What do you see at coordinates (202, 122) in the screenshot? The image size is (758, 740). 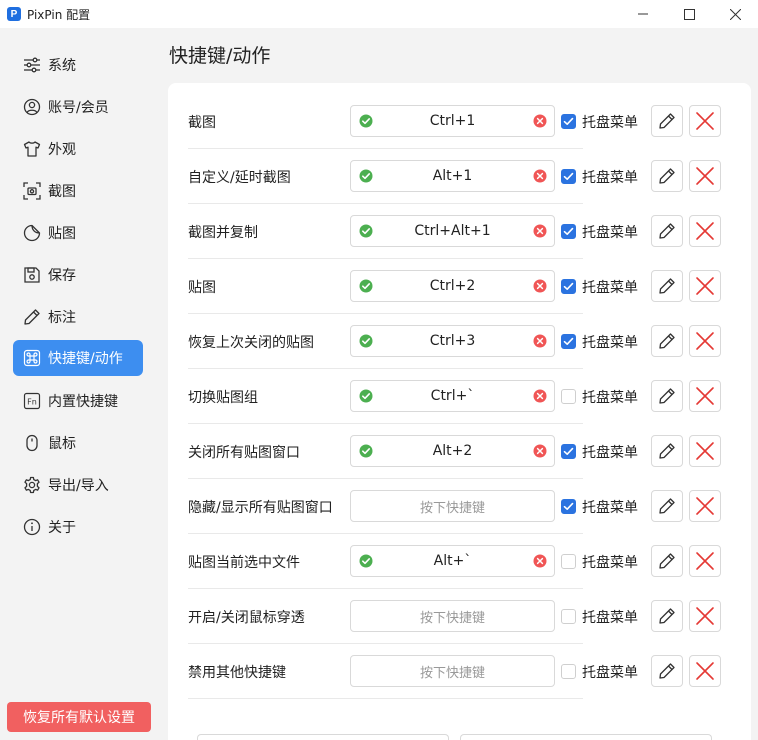 I see `action-label: 截图` at bounding box center [202, 122].